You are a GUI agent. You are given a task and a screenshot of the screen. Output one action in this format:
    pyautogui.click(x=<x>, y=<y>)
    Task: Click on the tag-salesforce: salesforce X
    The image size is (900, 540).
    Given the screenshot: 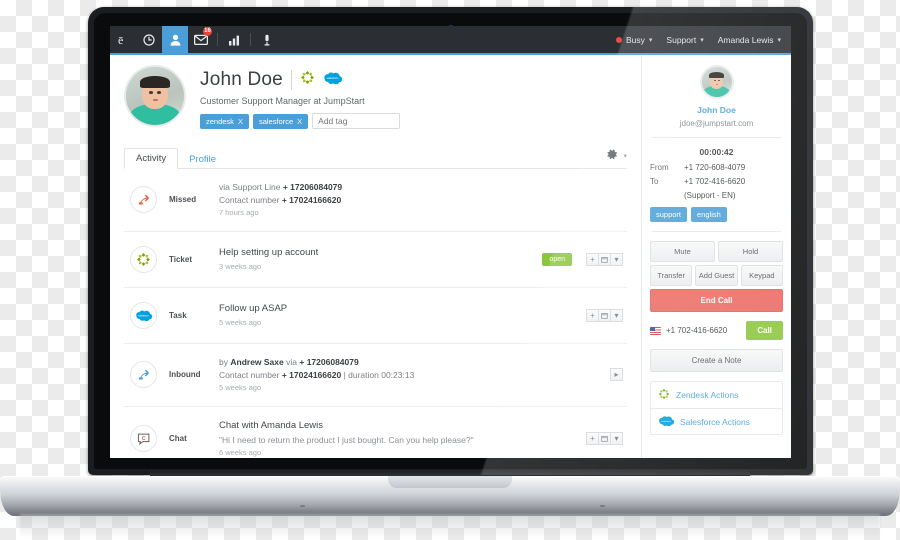 What is the action you would take?
    pyautogui.click(x=280, y=121)
    